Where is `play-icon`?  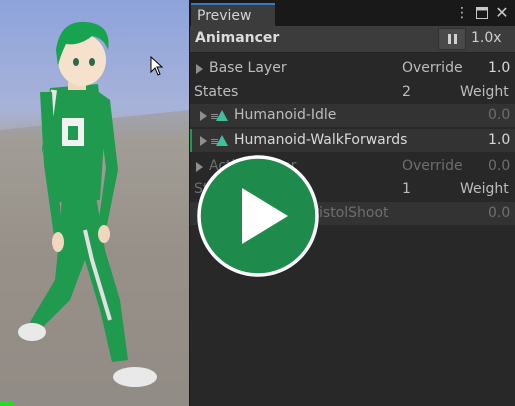 play-icon is located at coordinates (258, 216).